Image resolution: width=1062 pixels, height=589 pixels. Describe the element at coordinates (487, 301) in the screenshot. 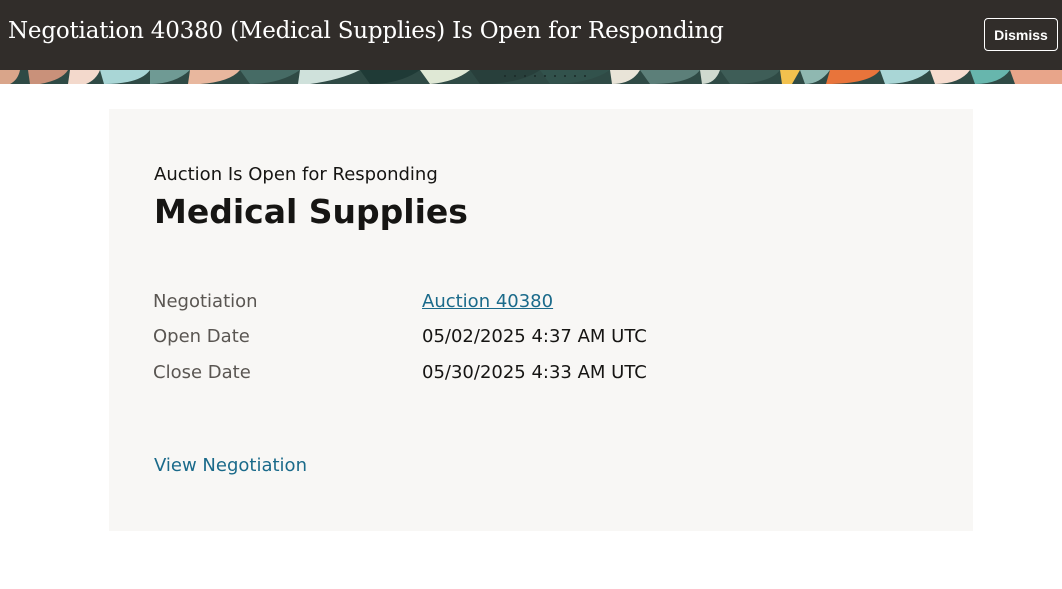

I see `negotiation-link: Auction 40380` at that location.